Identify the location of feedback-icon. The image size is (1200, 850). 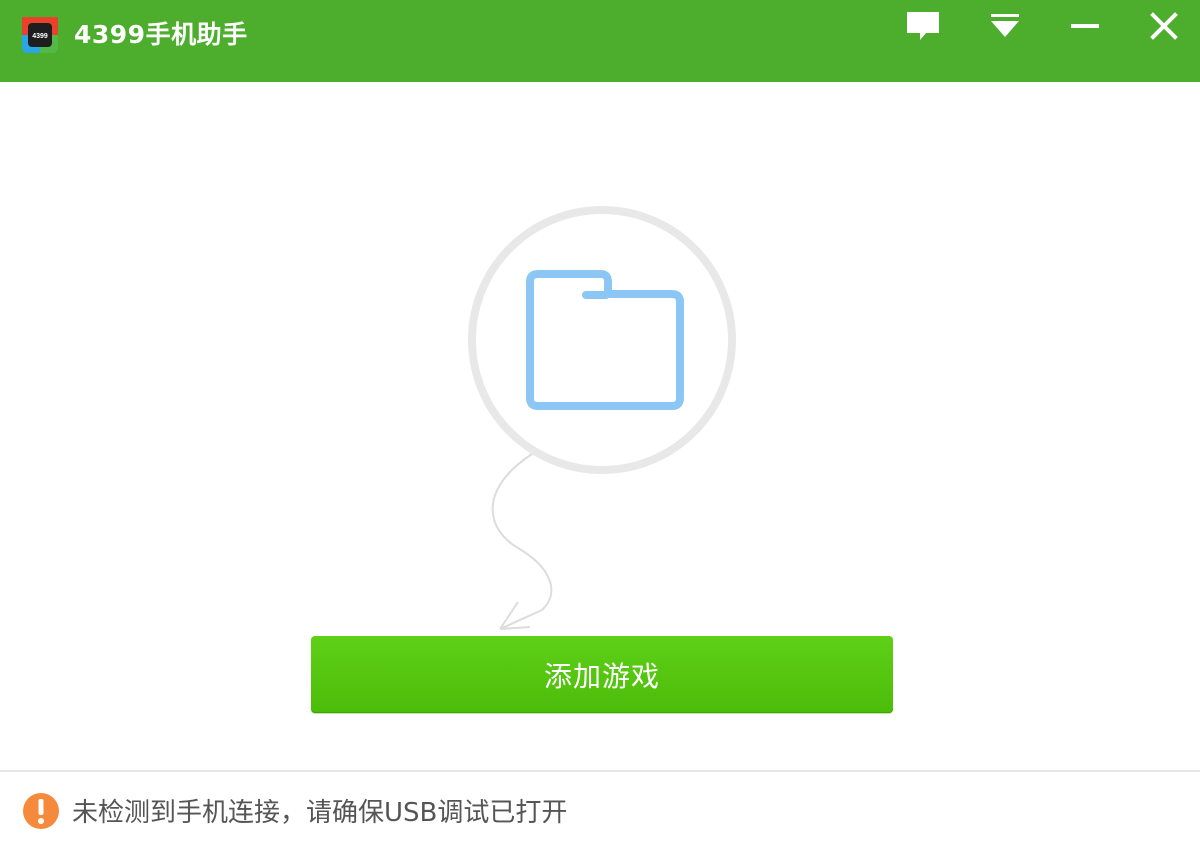
(923, 26).